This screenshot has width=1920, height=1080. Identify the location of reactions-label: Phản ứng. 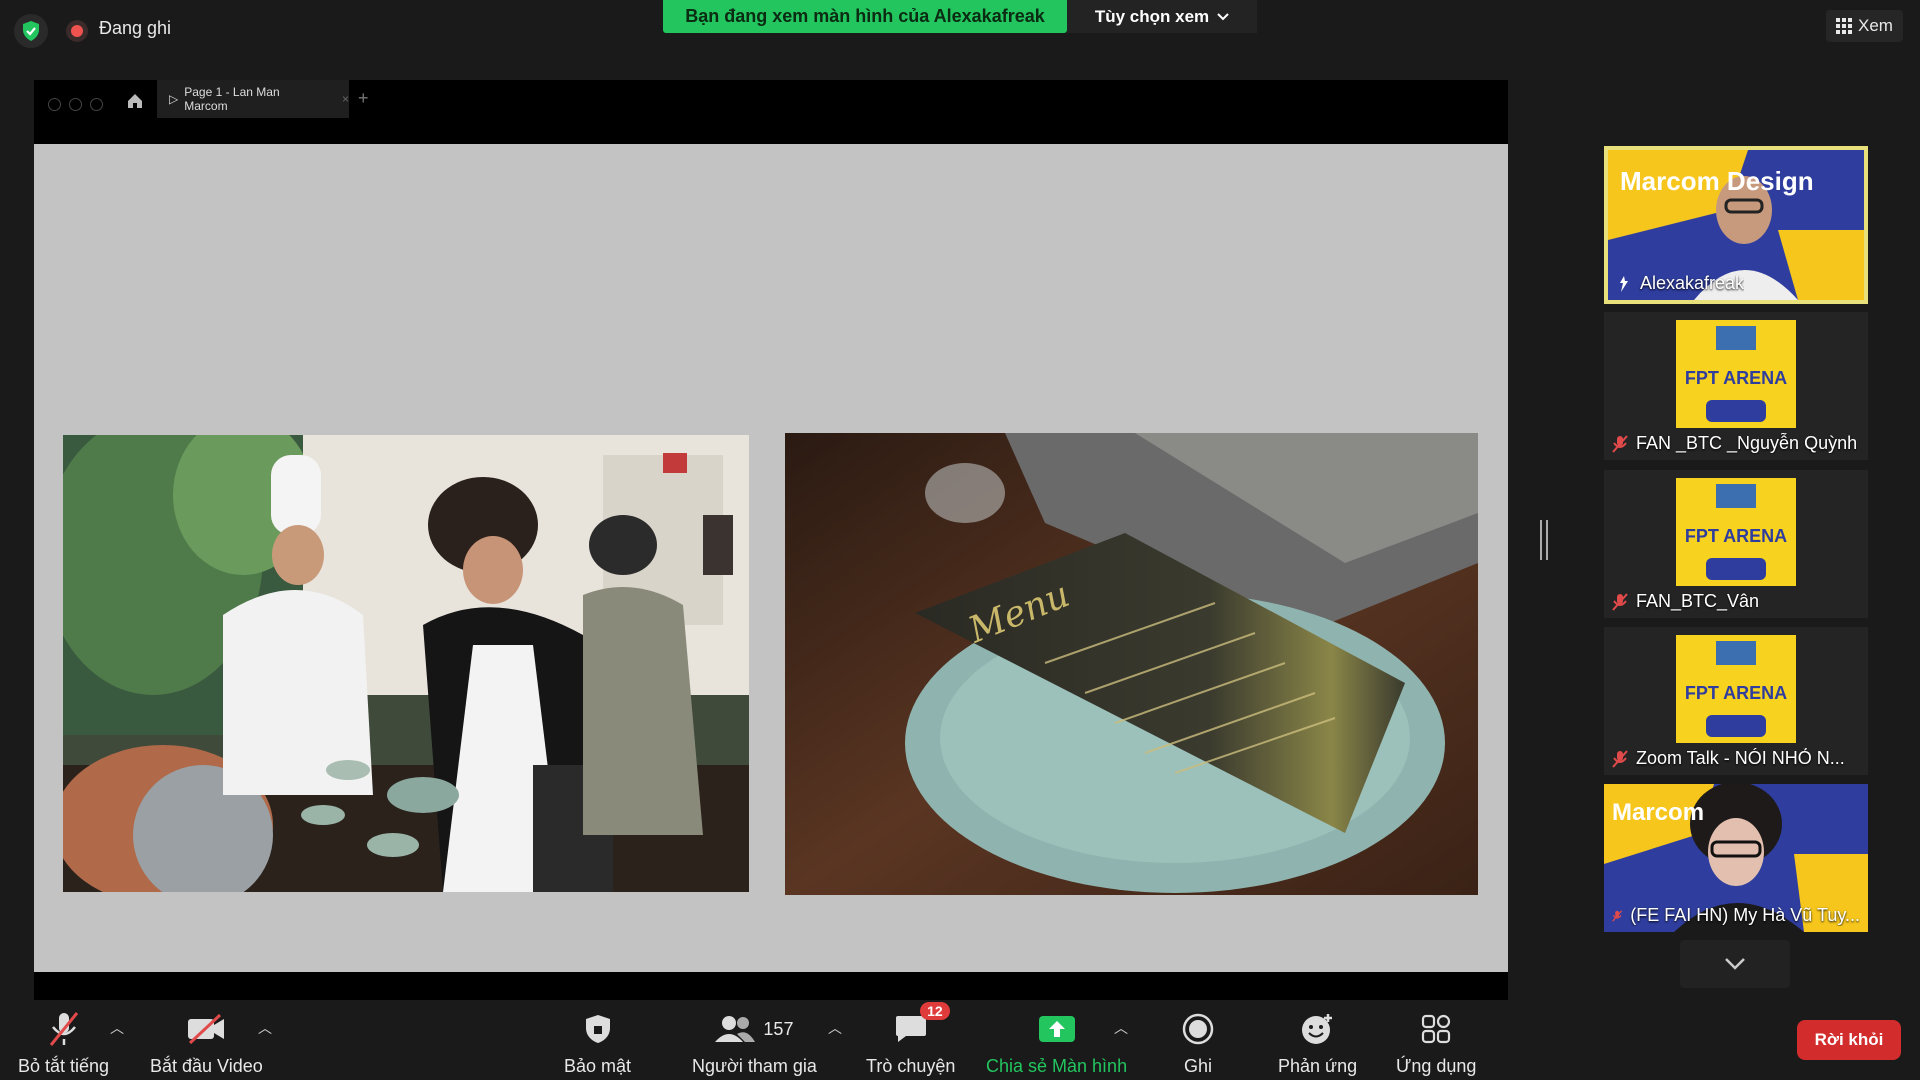
(1318, 1066).